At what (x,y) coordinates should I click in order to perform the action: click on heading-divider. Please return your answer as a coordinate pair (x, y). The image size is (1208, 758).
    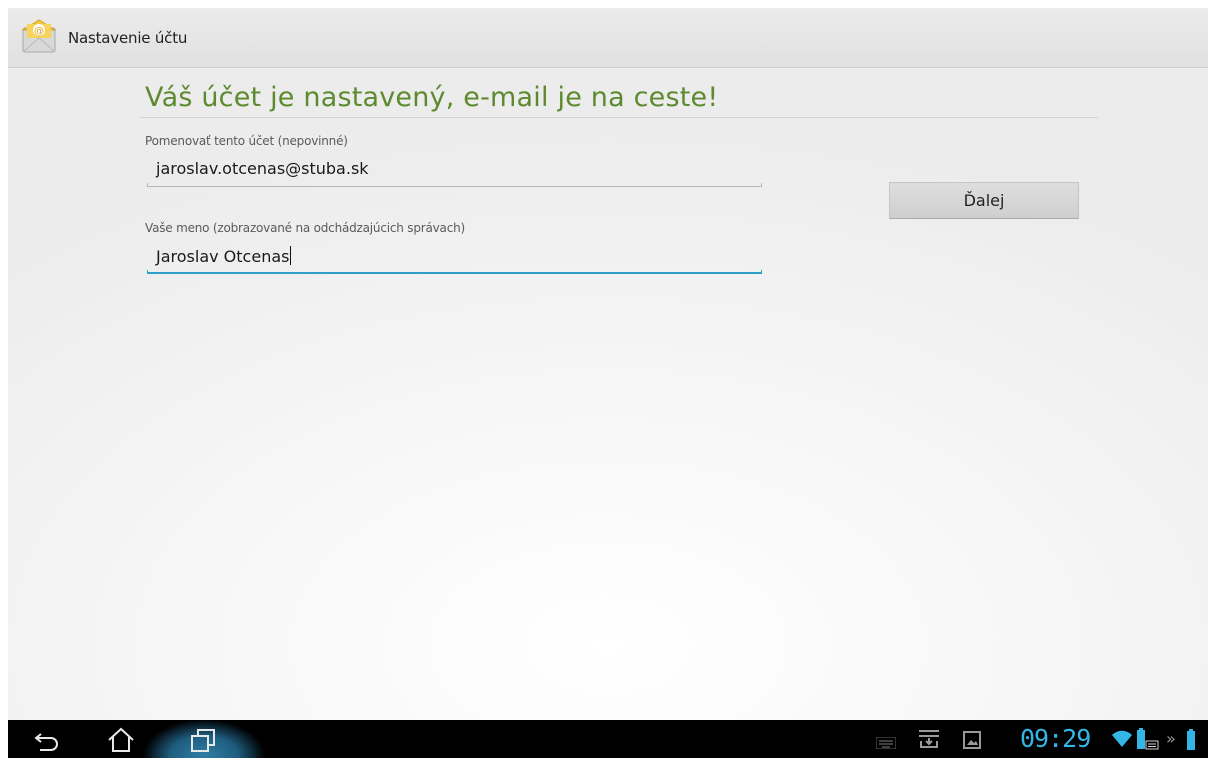
    Looking at the image, I should click on (619, 117).